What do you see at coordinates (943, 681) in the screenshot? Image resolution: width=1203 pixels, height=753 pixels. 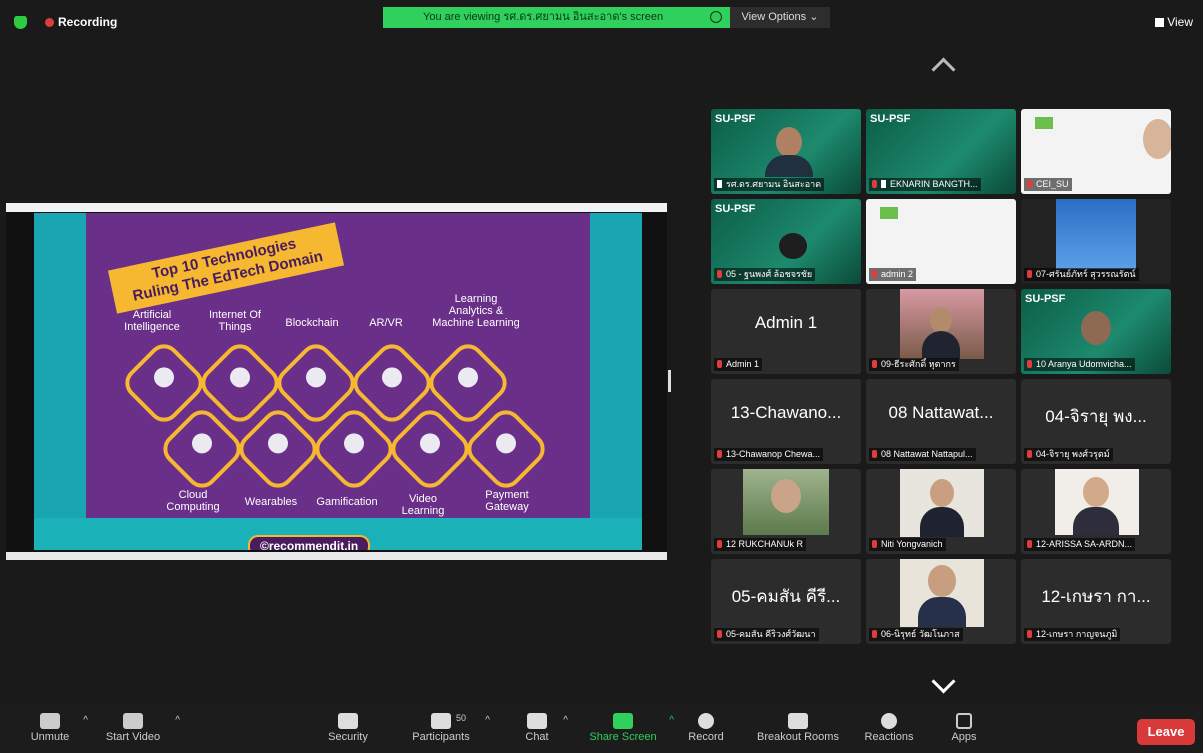 I see `chevron-down-icon` at bounding box center [943, 681].